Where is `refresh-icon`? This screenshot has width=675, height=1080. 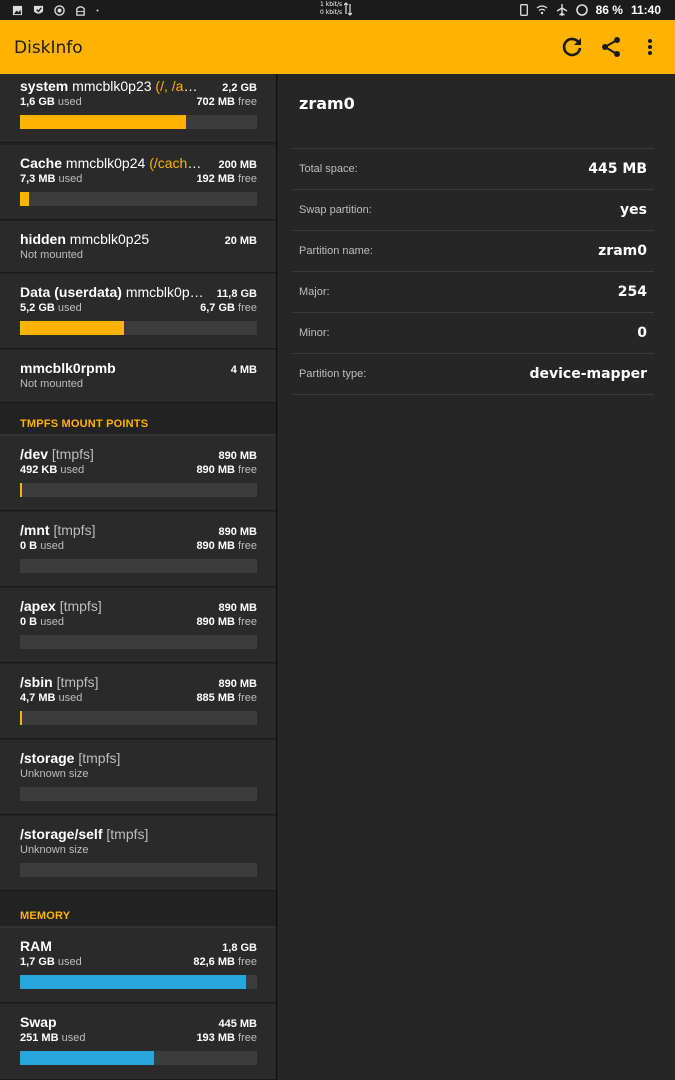
refresh-icon is located at coordinates (572, 47).